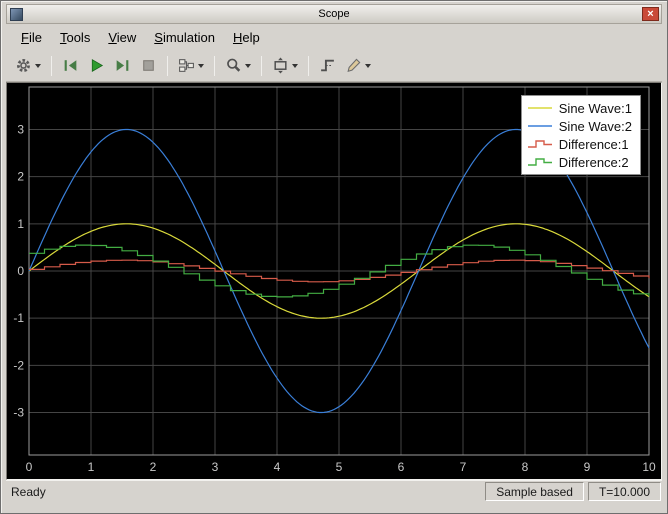 This screenshot has height=514, width=668. Describe the element at coordinates (18, 365) in the screenshot. I see `y-tick-label: -2` at that location.